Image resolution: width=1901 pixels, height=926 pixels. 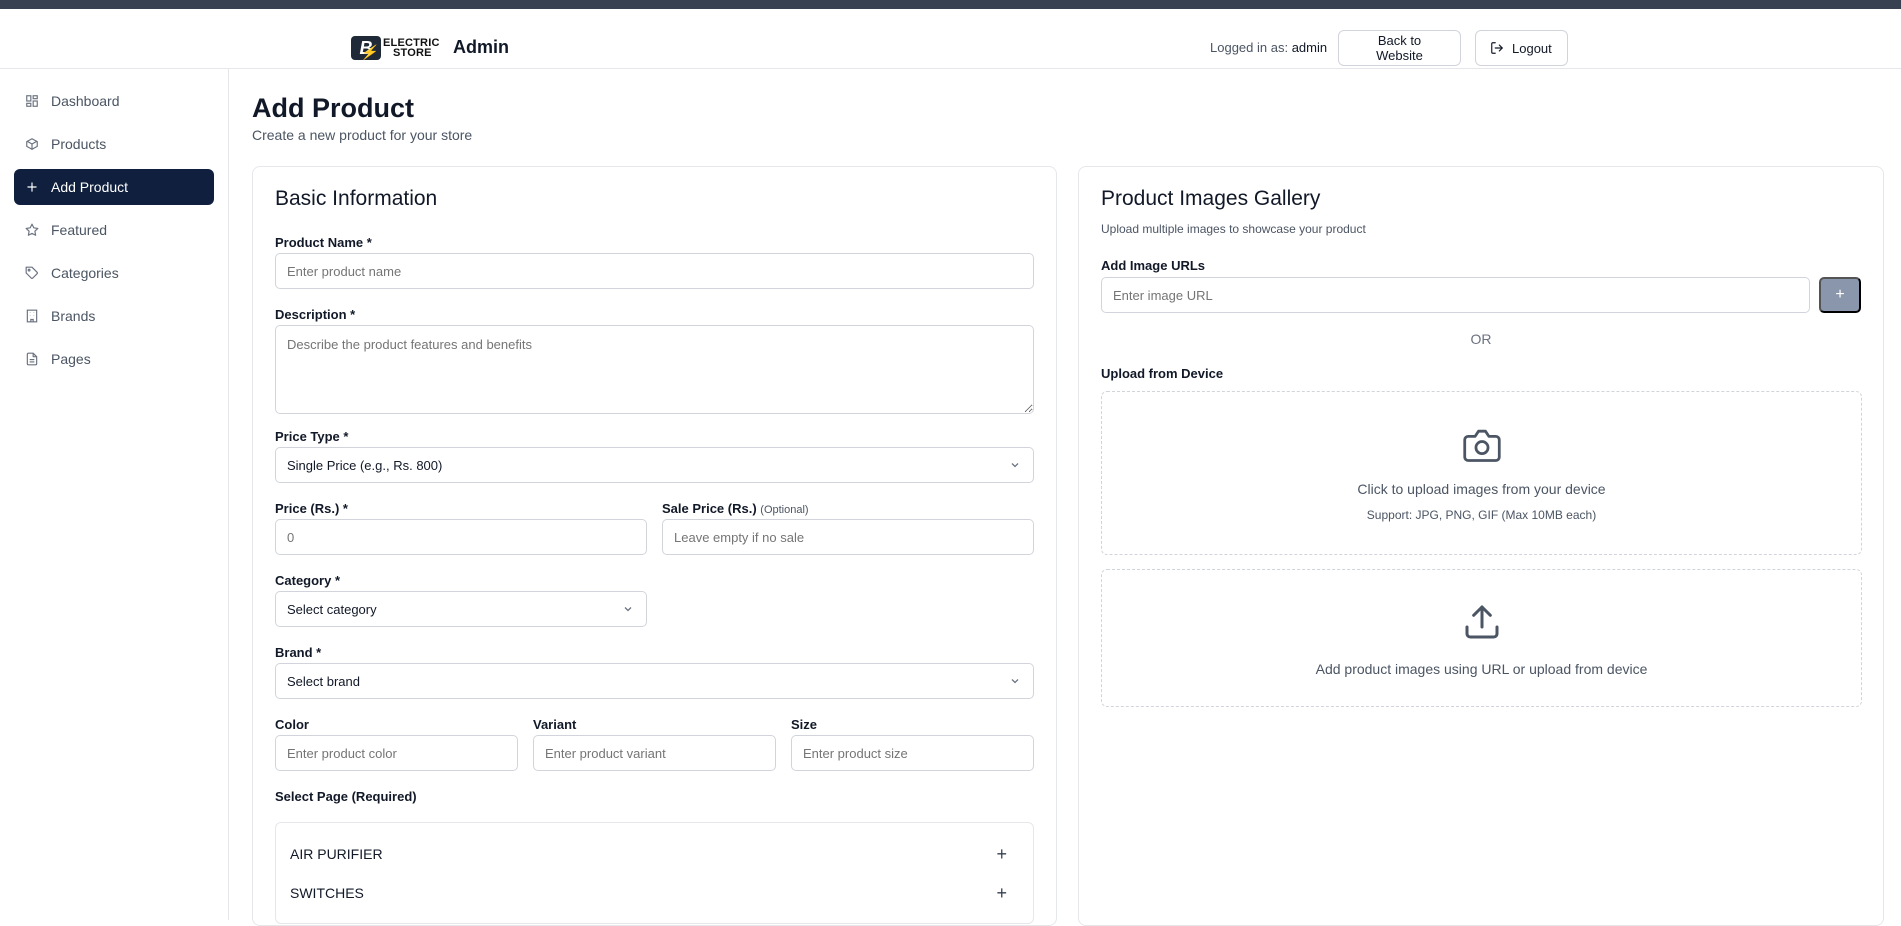 I want to click on color-input, so click(x=396, y=753).